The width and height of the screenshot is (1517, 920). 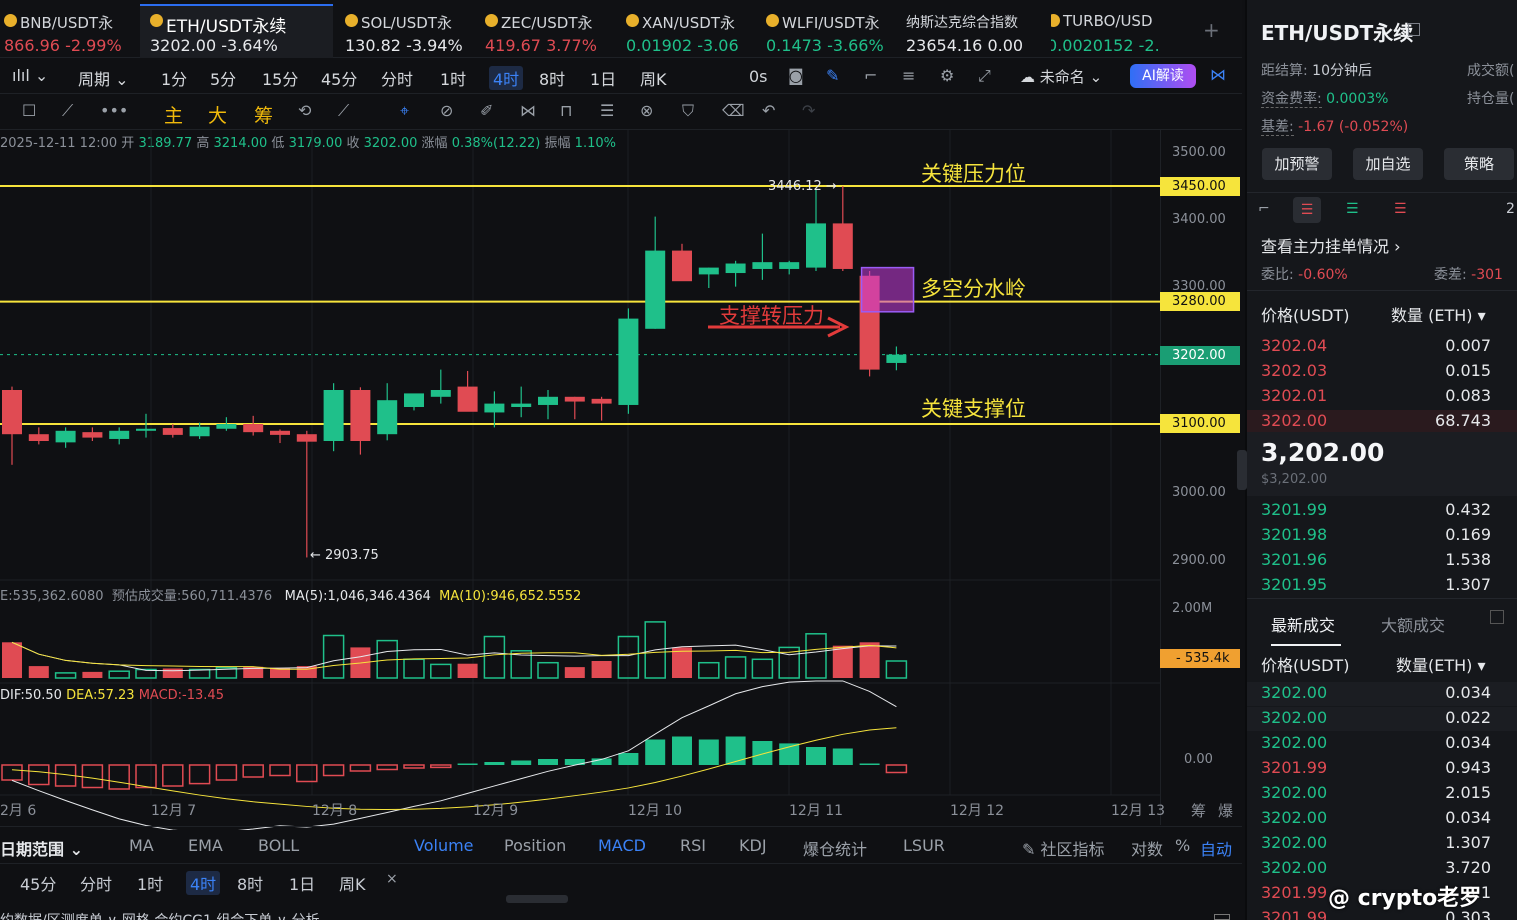 I want to click on book-asks-icon: ☰, so click(x=1400, y=209).